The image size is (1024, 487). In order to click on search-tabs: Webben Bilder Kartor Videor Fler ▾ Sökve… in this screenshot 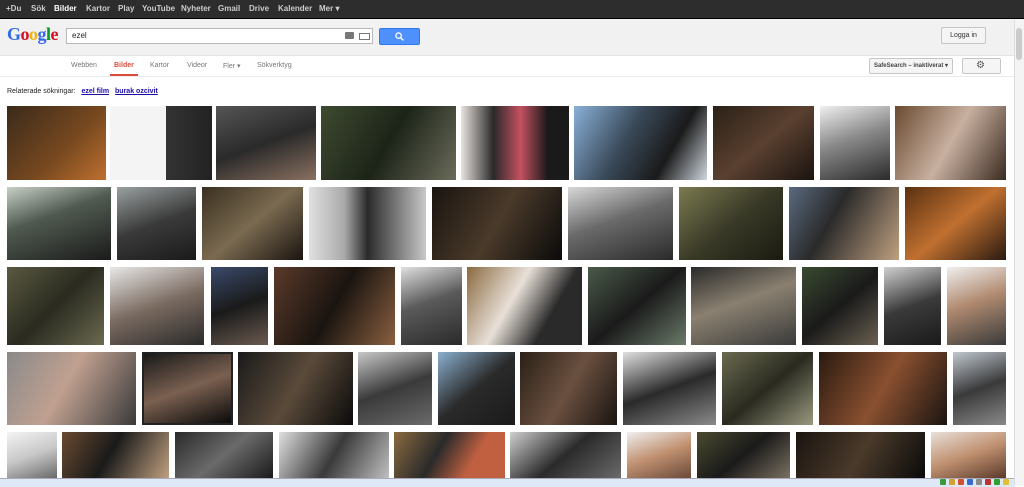, I will do `click(507, 66)`.